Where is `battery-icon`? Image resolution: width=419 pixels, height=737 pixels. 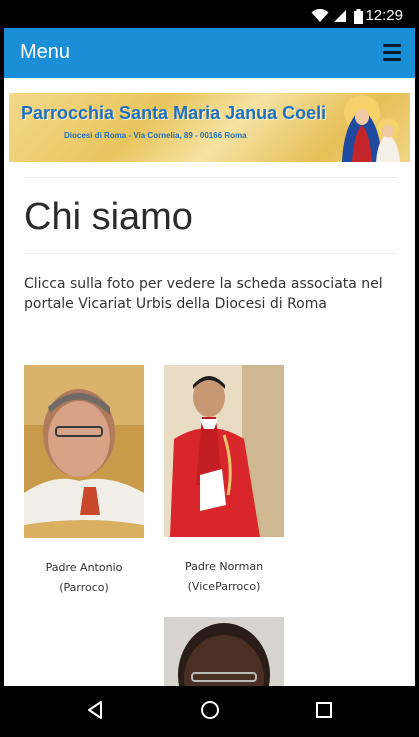 battery-icon is located at coordinates (358, 16).